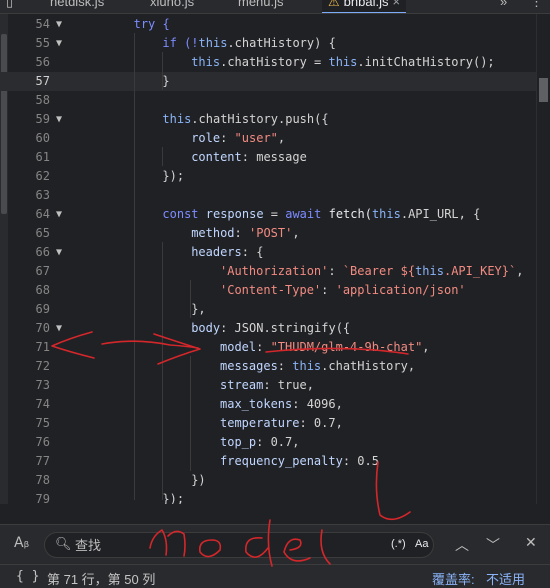  I want to click on code-token: "user", so click(256, 138).